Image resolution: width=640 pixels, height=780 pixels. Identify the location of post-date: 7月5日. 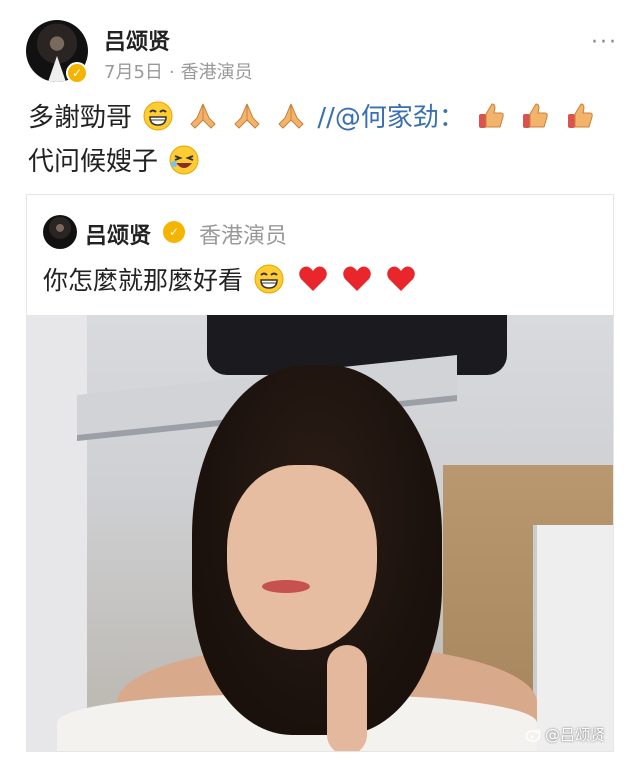
(133, 72).